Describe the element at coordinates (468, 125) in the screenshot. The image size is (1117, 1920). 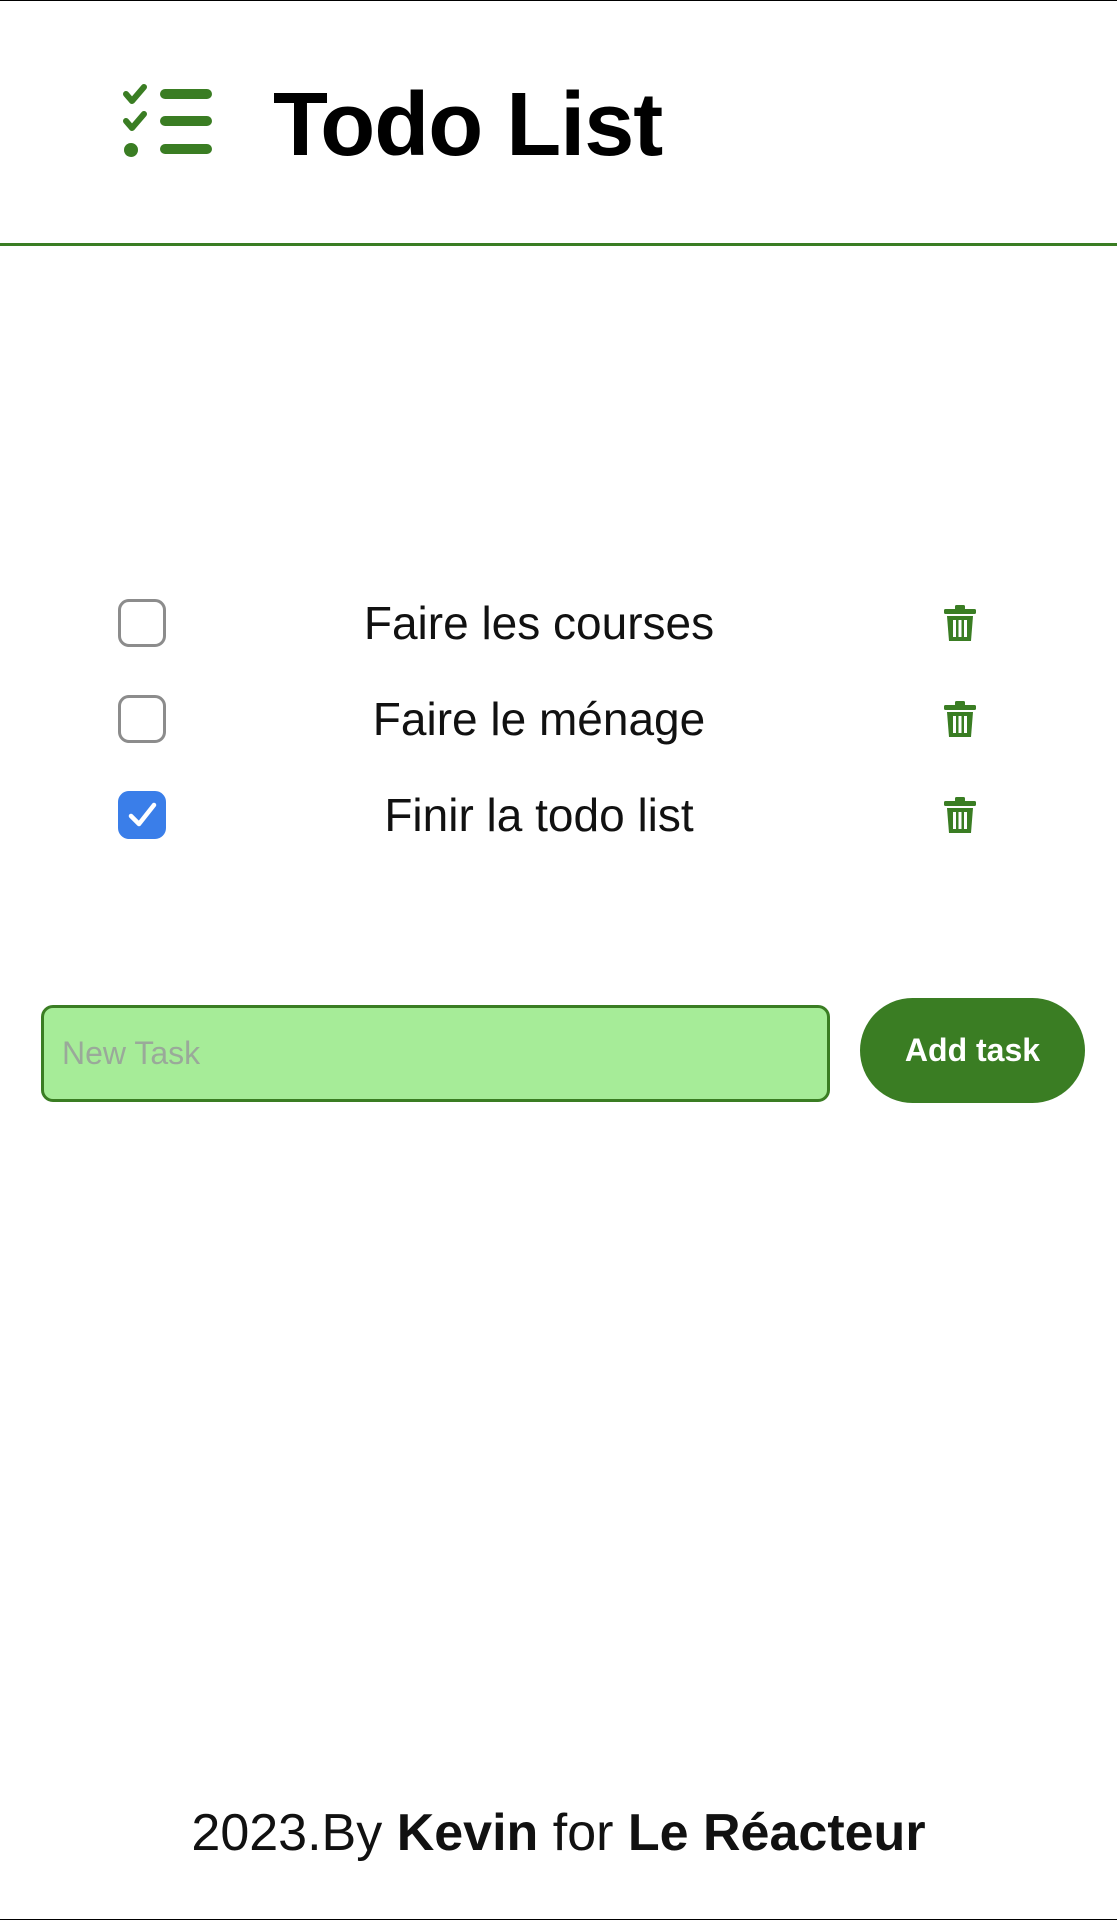
I see `app-title: Todo List` at that location.